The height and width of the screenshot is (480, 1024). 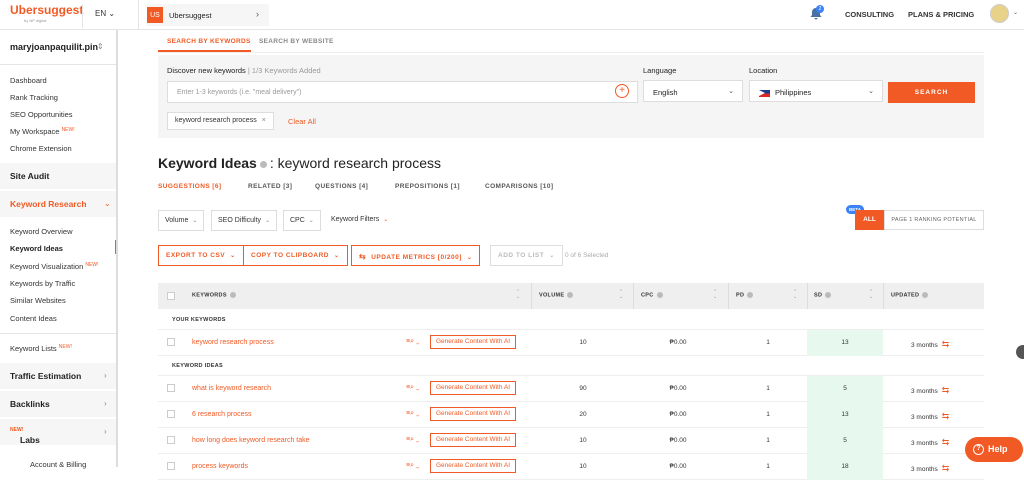 I want to click on sidebar-item-keyword-research: Keyword Research ⌄, so click(x=58, y=204).